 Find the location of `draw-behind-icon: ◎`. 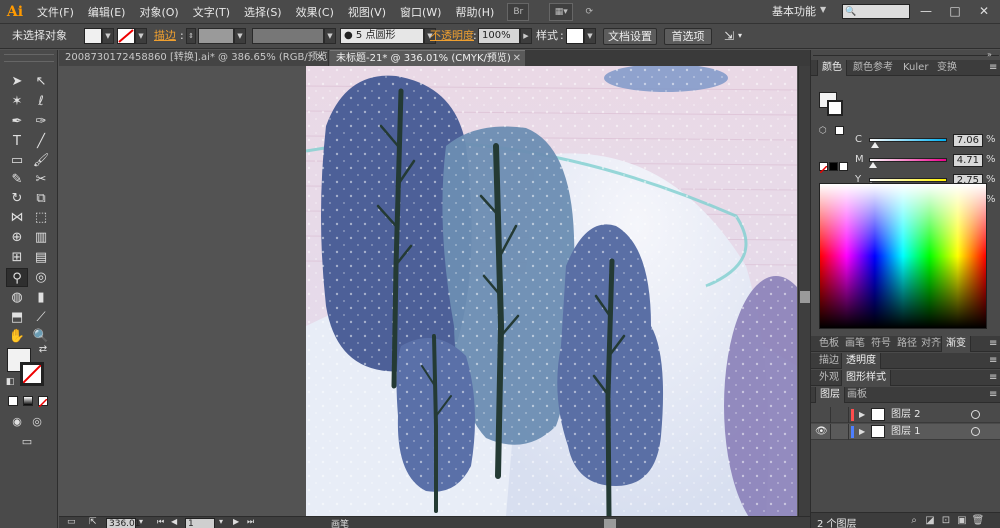

draw-behind-icon: ◎ is located at coordinates (37, 421).